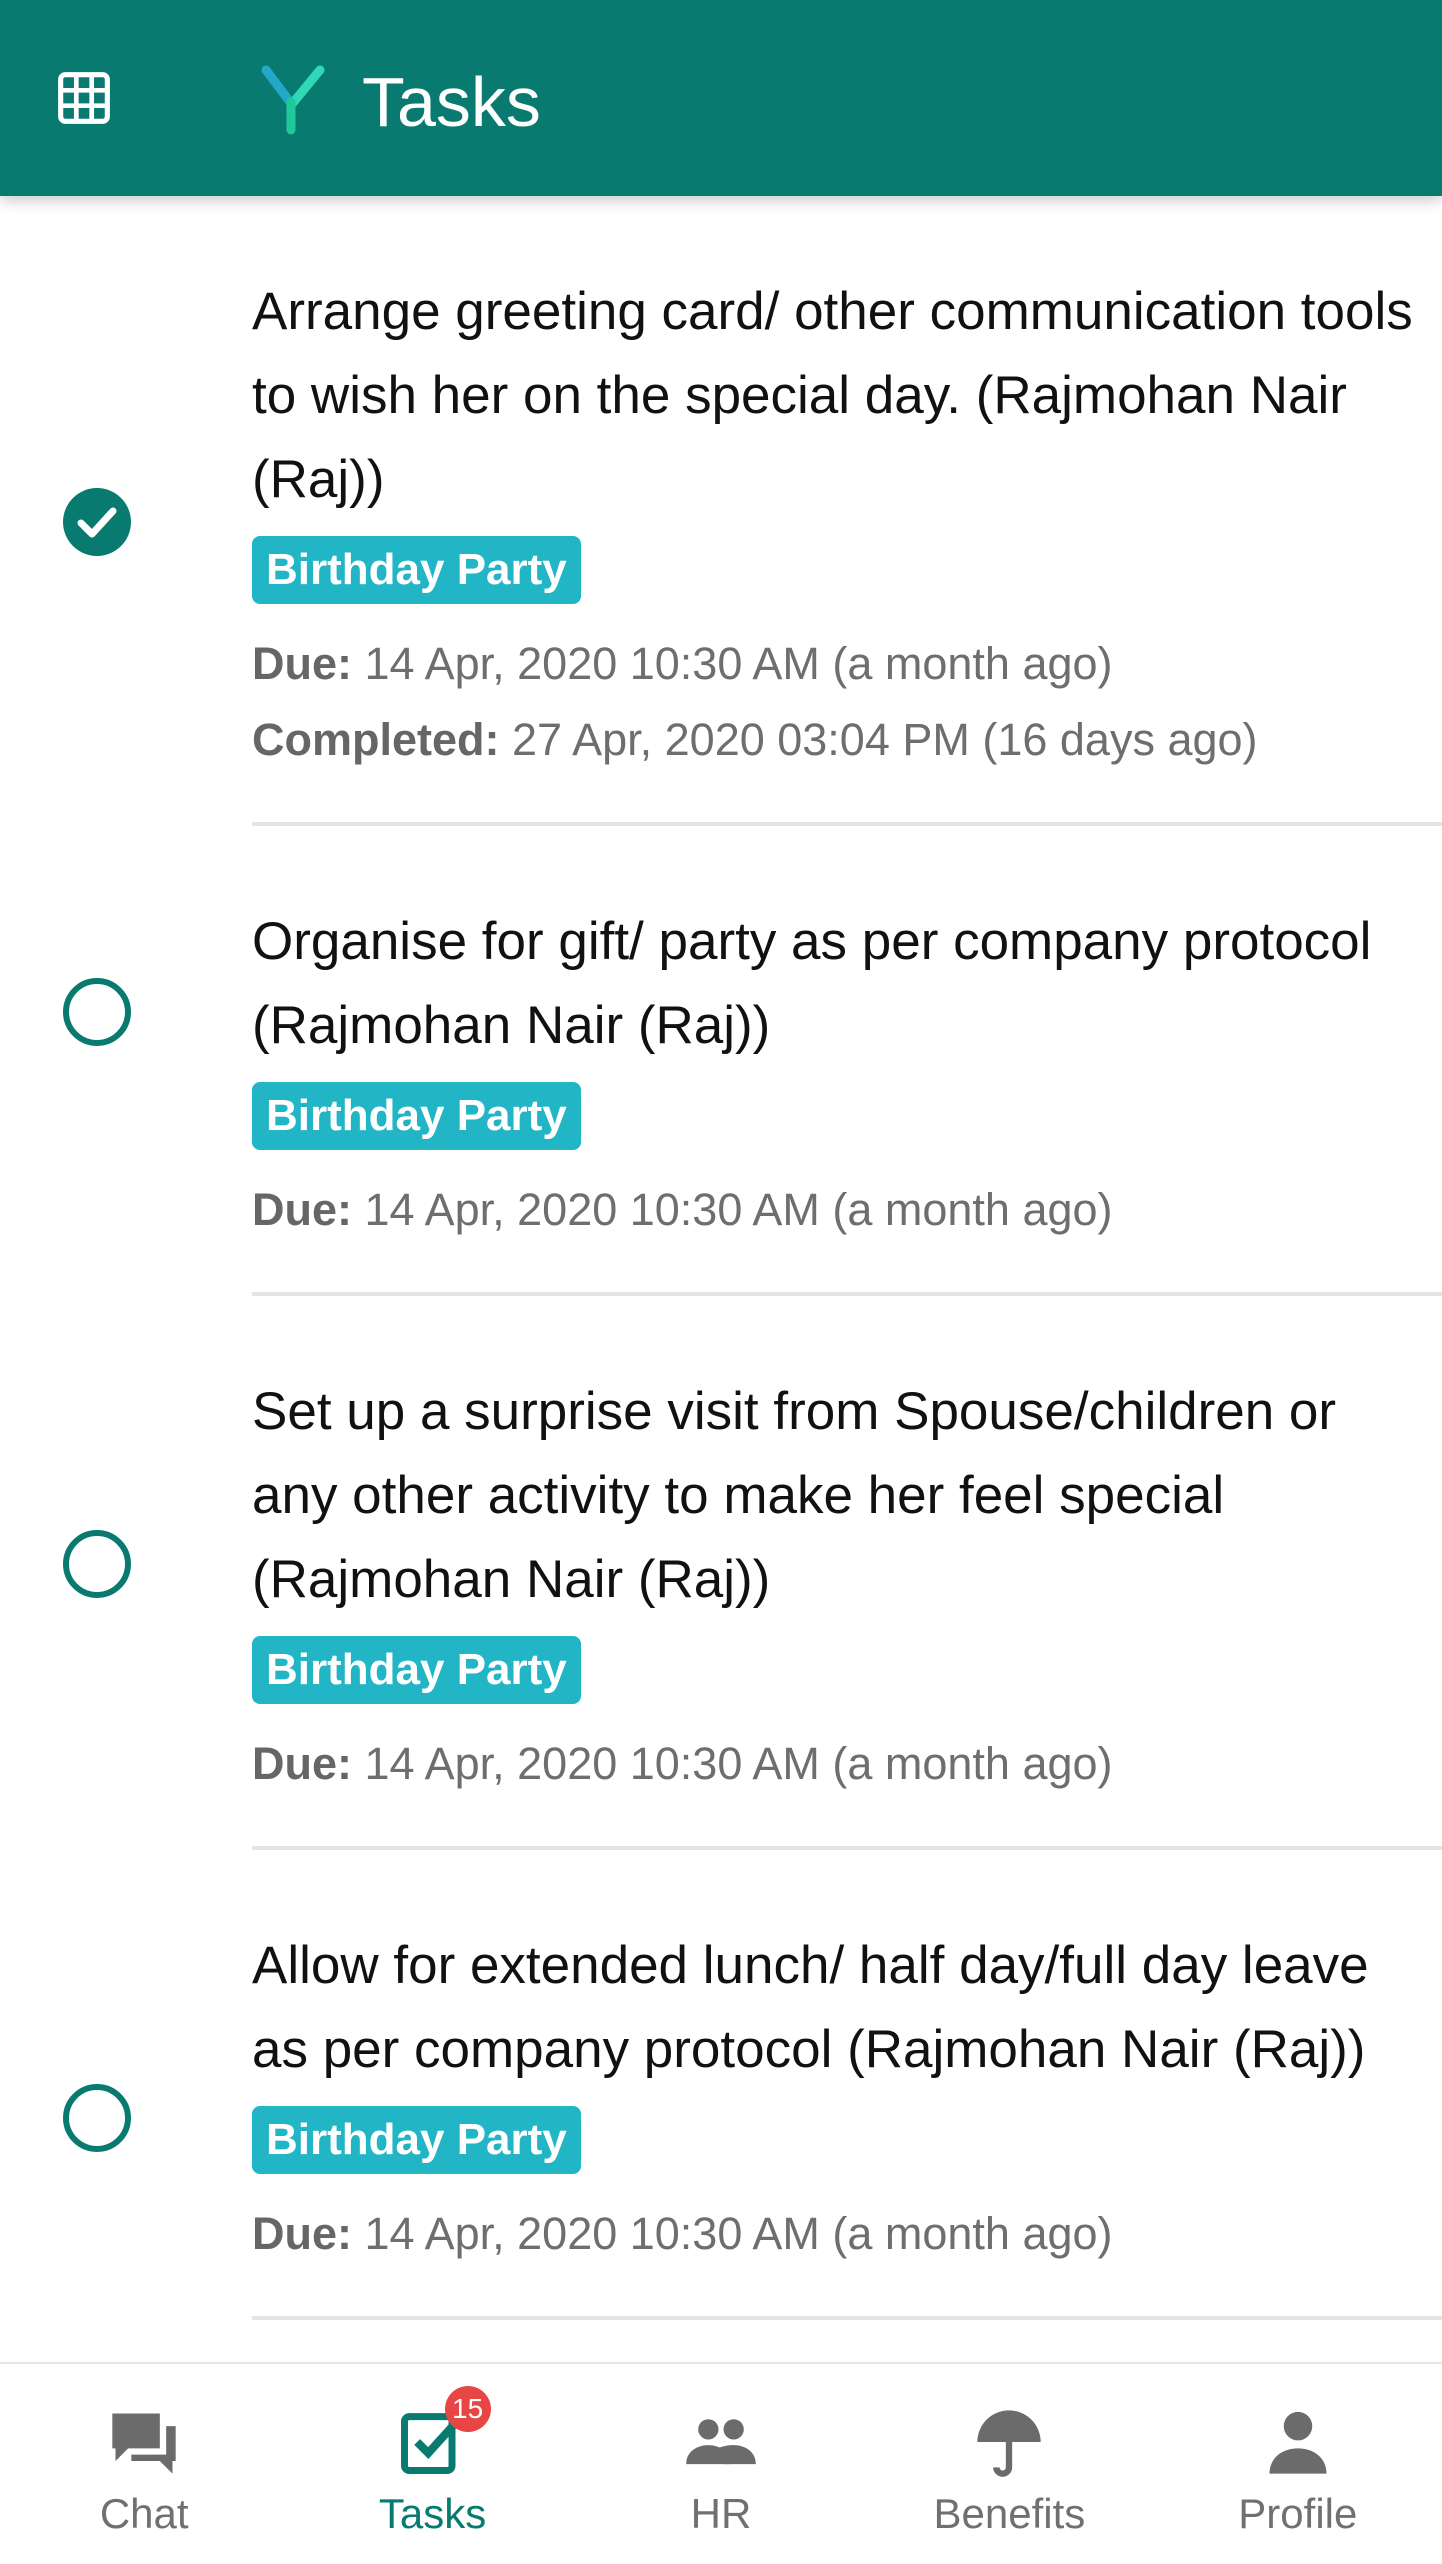 Image resolution: width=1442 pixels, height=2564 pixels. Describe the element at coordinates (721, 2442) in the screenshot. I see `people-icon` at that location.